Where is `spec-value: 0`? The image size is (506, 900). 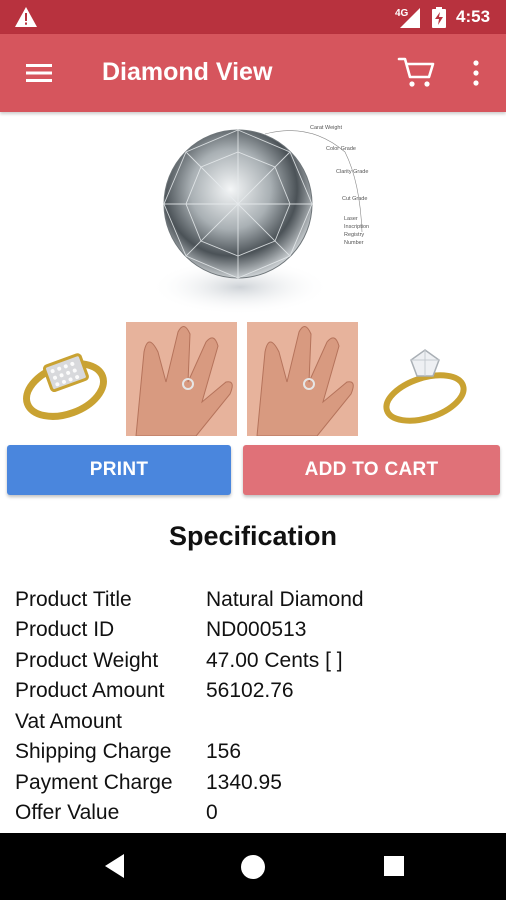
spec-value: 0 is located at coordinates (212, 812).